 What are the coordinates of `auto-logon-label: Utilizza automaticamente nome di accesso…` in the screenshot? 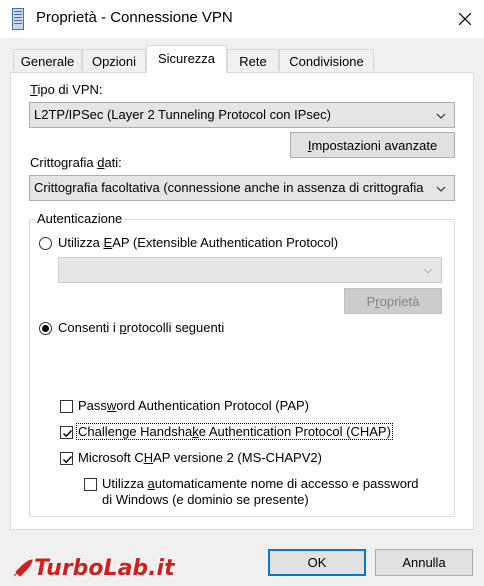 It's located at (260, 492).